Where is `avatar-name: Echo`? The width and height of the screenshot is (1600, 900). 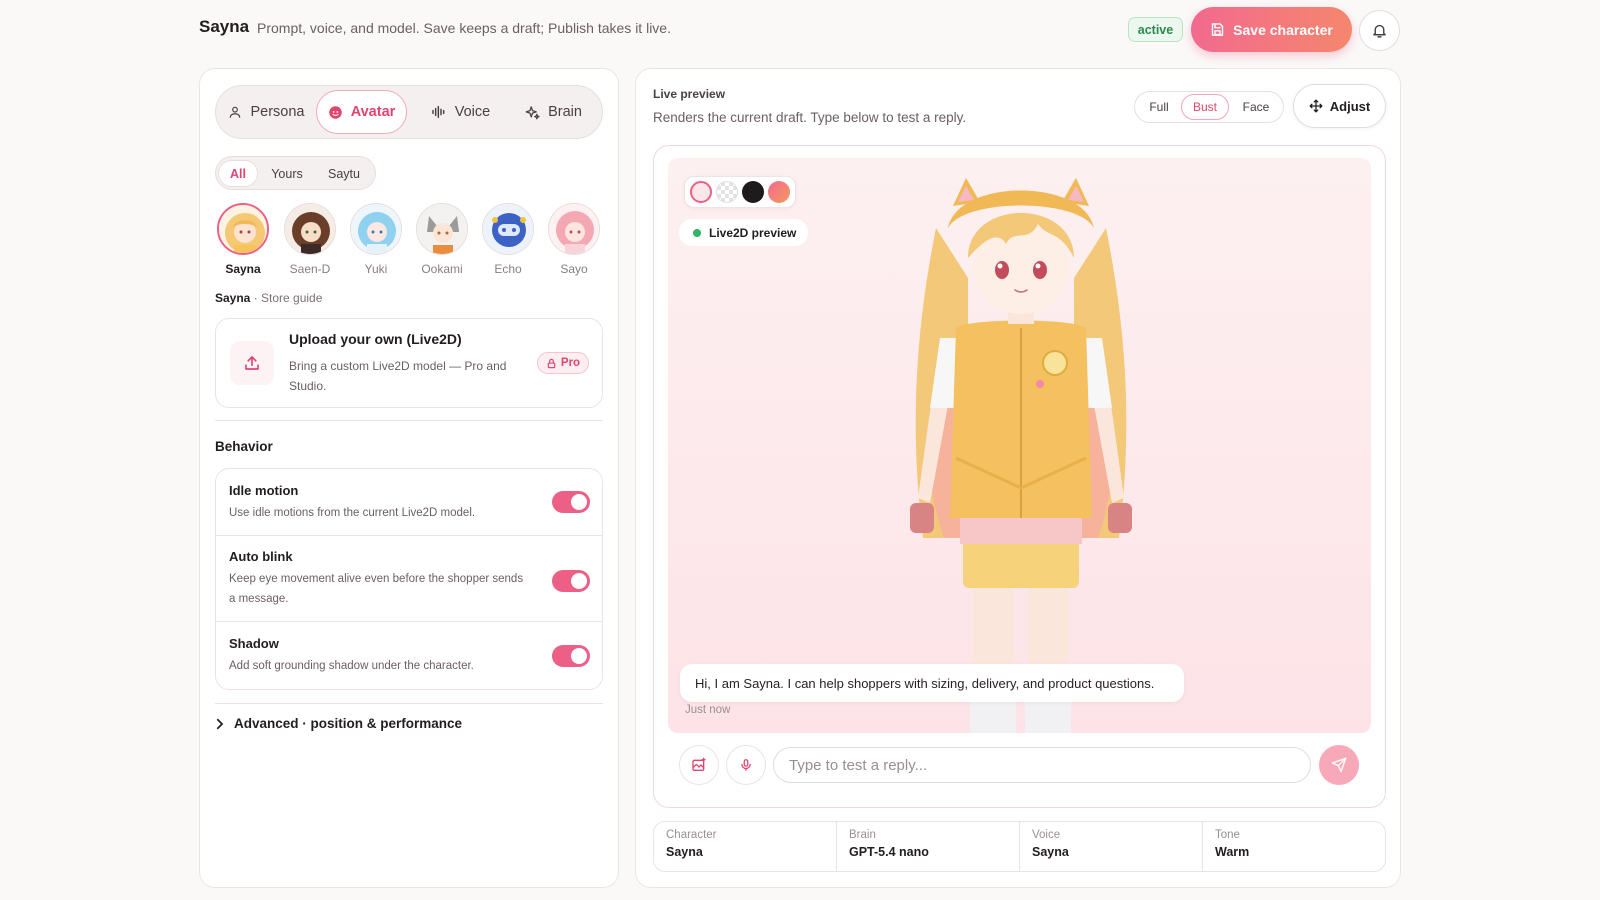 avatar-name: Echo is located at coordinates (508, 269).